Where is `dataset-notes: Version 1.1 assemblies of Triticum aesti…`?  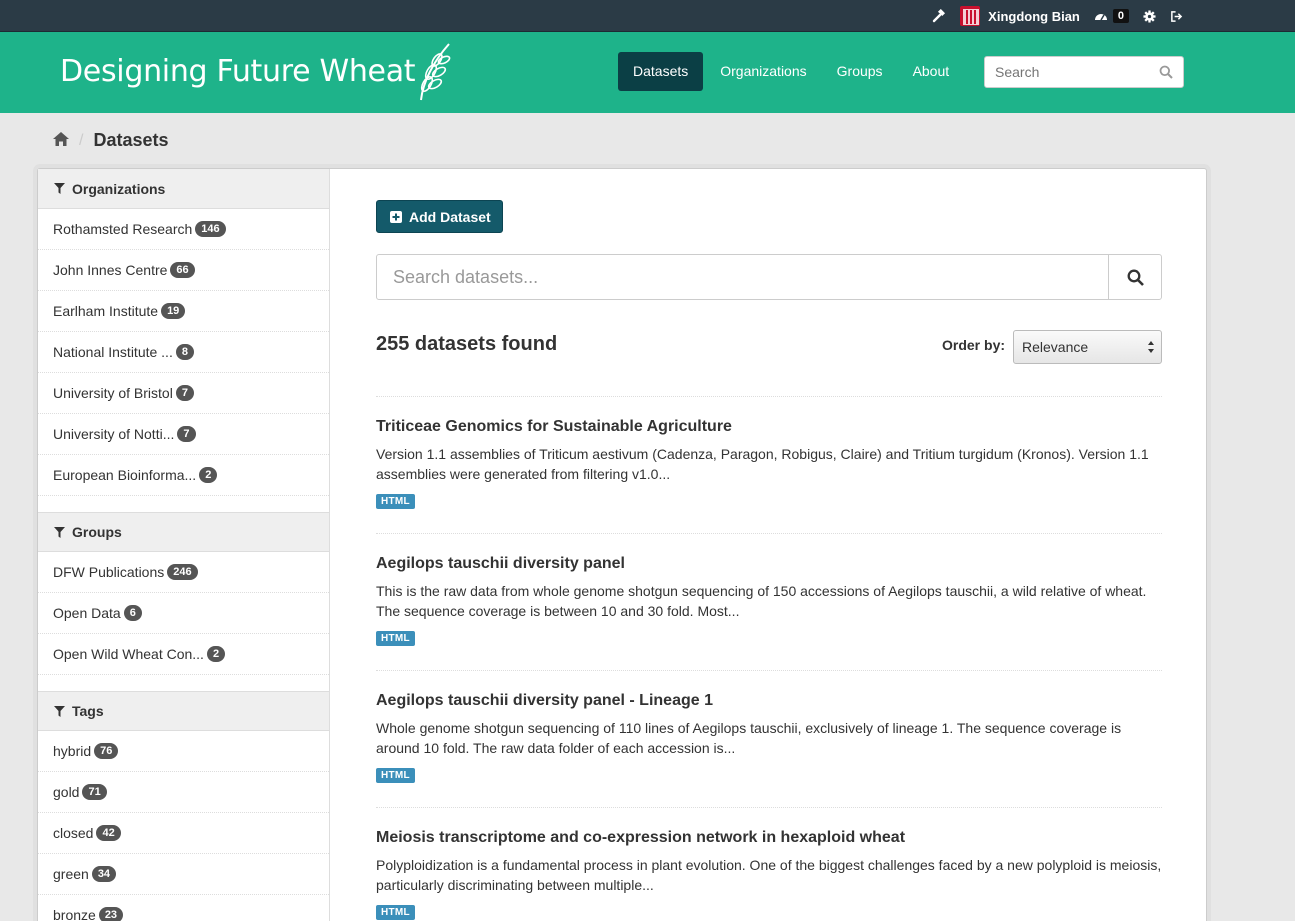
dataset-notes: Version 1.1 assemblies of Triticum aesti… is located at coordinates (762, 464).